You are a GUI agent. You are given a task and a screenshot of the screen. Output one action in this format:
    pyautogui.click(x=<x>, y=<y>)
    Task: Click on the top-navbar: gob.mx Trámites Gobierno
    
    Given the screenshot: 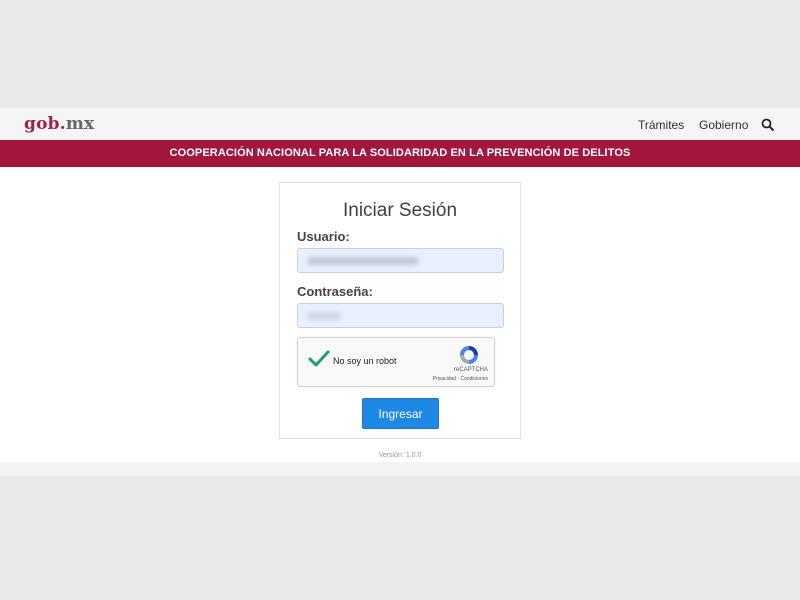 What is the action you would take?
    pyautogui.click(x=400, y=124)
    